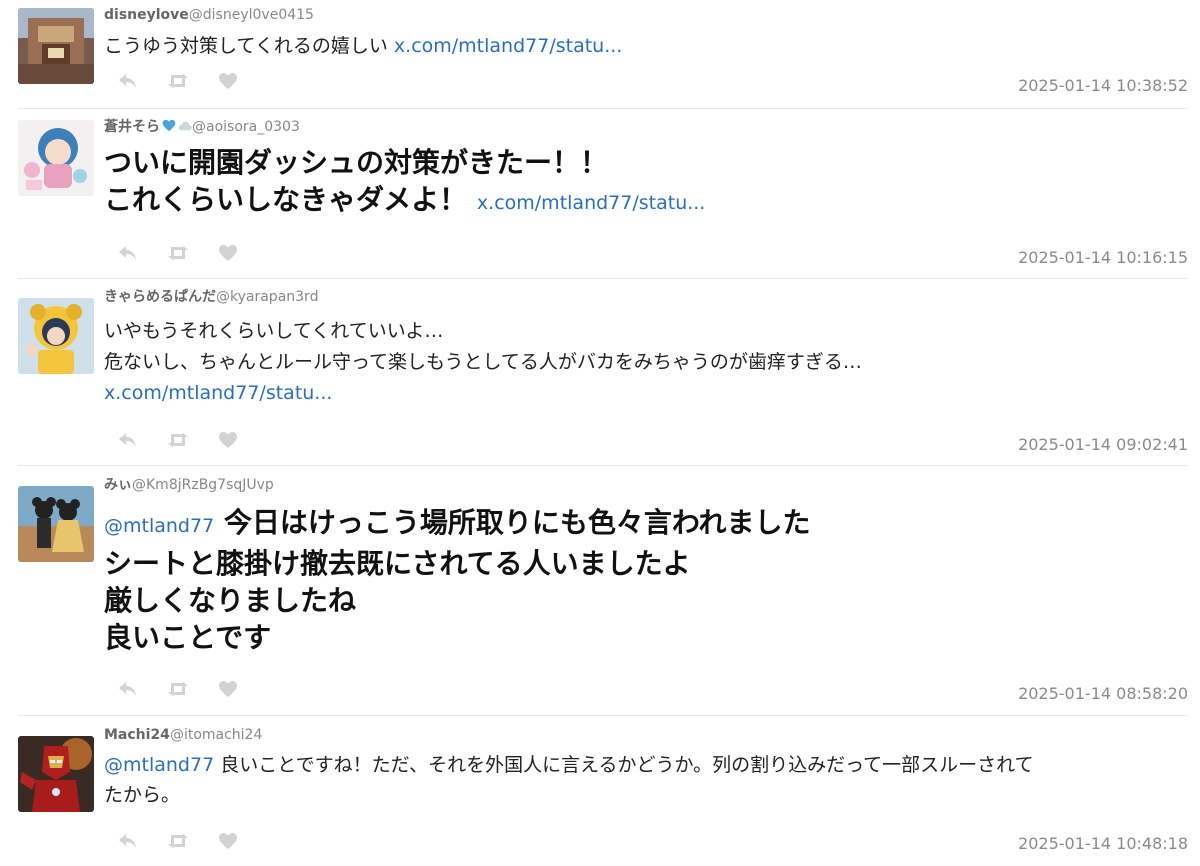  What do you see at coordinates (185, 126) in the screenshot?
I see `cloud-icon` at bounding box center [185, 126].